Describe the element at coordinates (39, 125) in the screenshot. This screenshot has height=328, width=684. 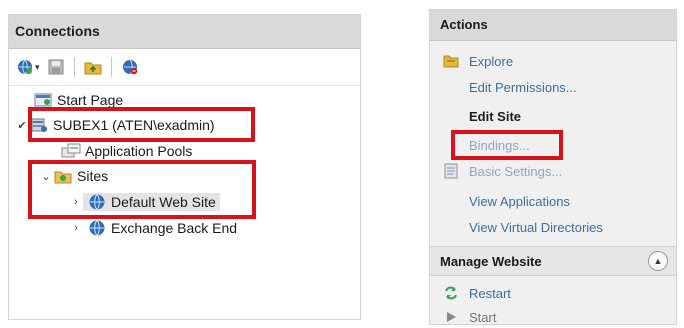
I see `server-icon` at that location.